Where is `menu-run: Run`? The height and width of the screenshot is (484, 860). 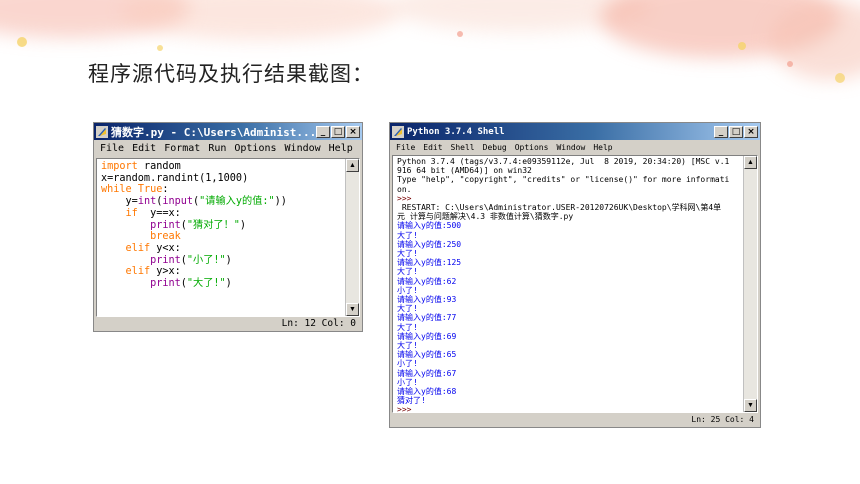 menu-run: Run is located at coordinates (217, 148).